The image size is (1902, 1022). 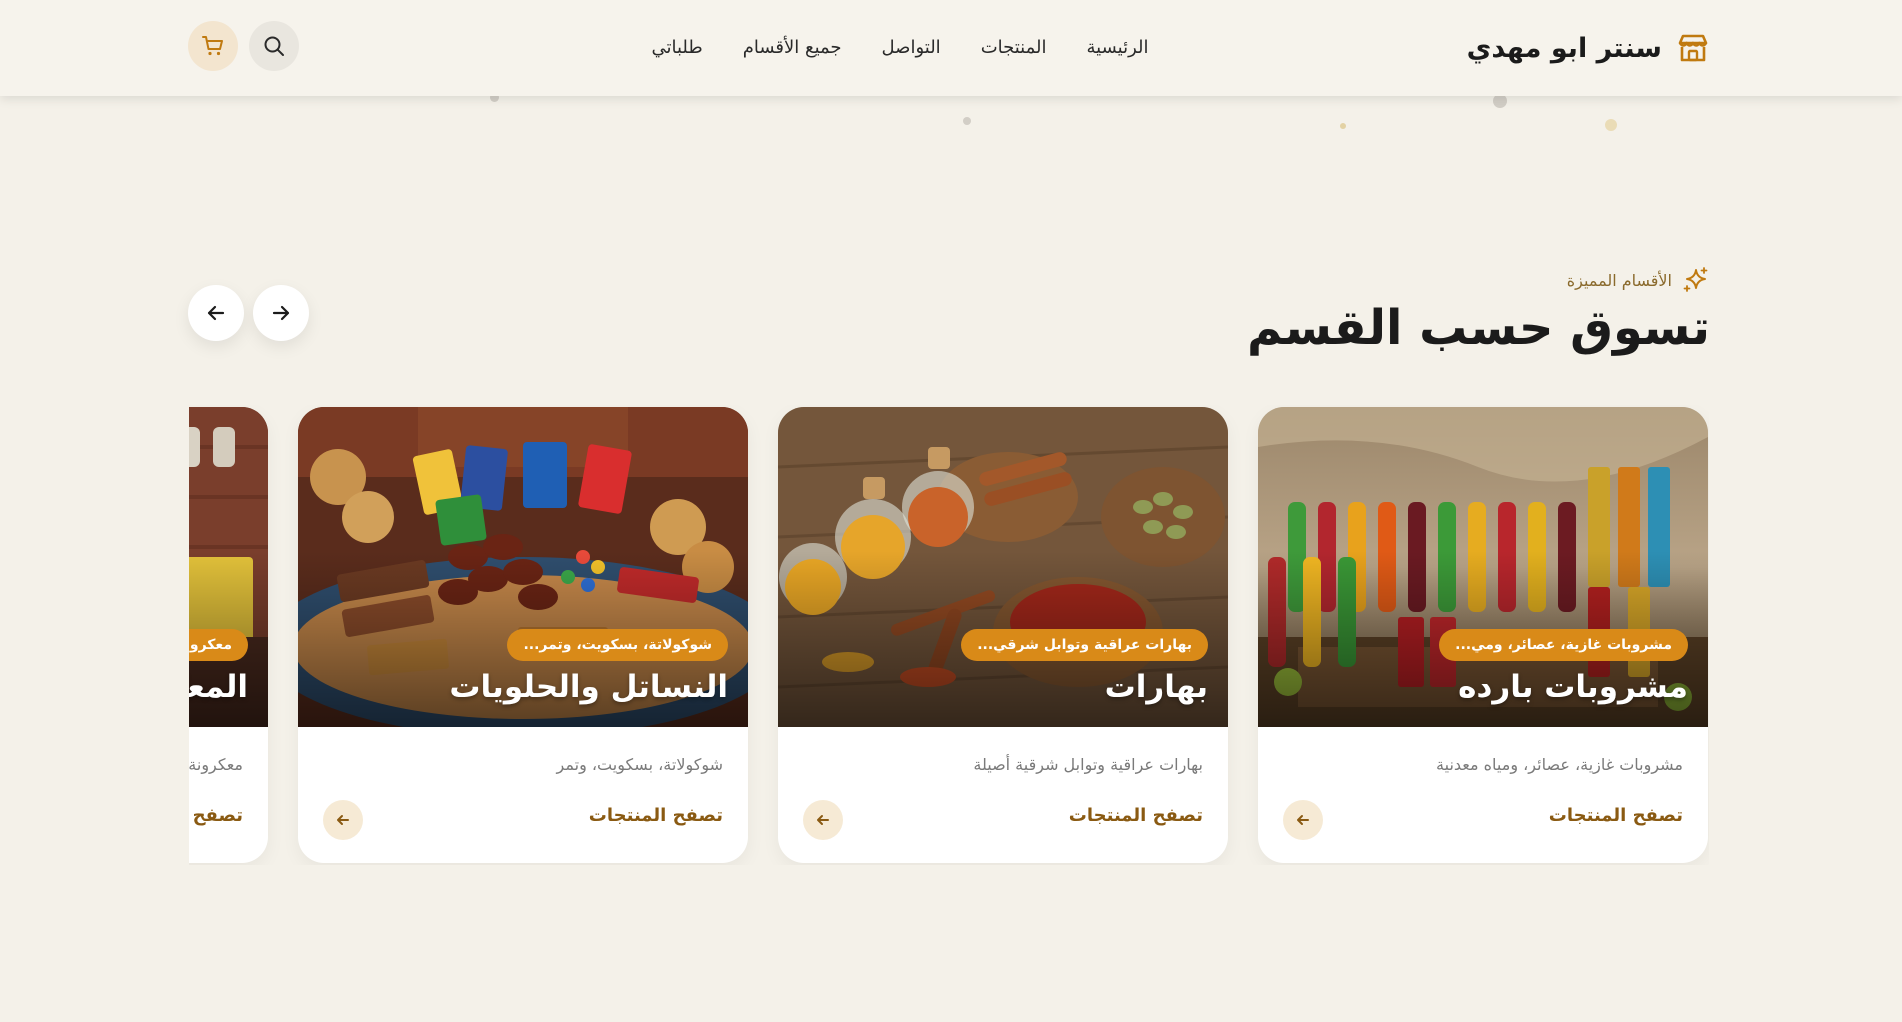 I want to click on category-description: شوكولاتة، بسكويت، وتمر, so click(x=639, y=764).